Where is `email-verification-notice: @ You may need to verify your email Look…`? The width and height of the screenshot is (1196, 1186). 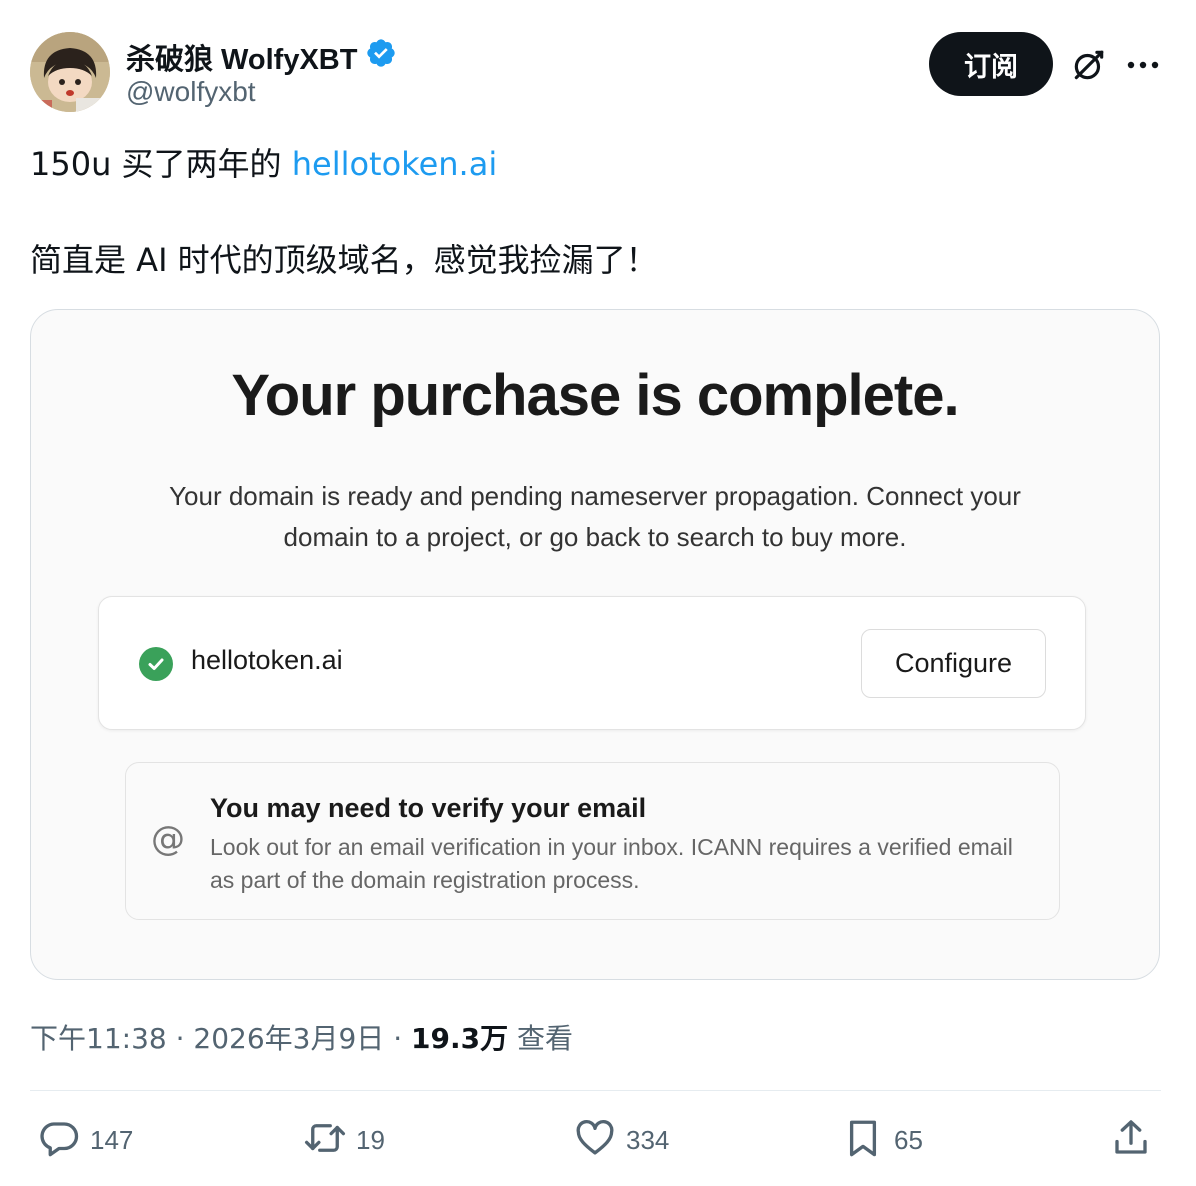
email-verification-notice: @ You may need to verify your email Look… is located at coordinates (592, 841).